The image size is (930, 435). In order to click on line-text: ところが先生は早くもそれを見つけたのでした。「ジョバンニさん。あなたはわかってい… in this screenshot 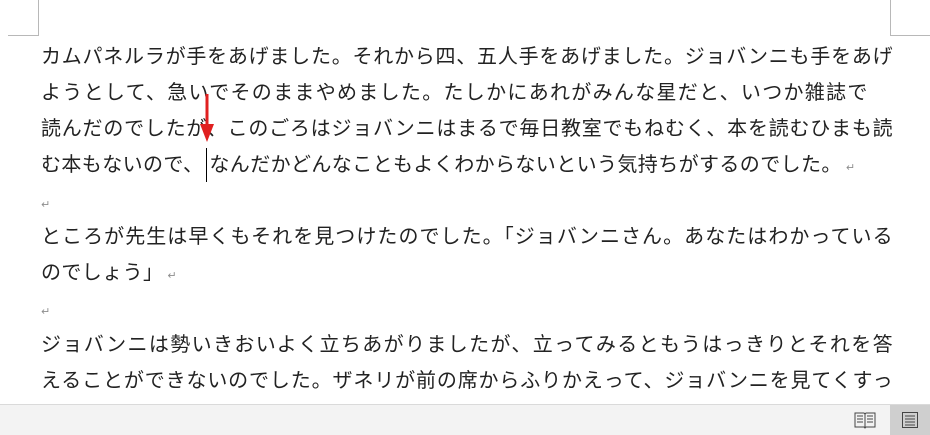, I will do `click(467, 236)`.